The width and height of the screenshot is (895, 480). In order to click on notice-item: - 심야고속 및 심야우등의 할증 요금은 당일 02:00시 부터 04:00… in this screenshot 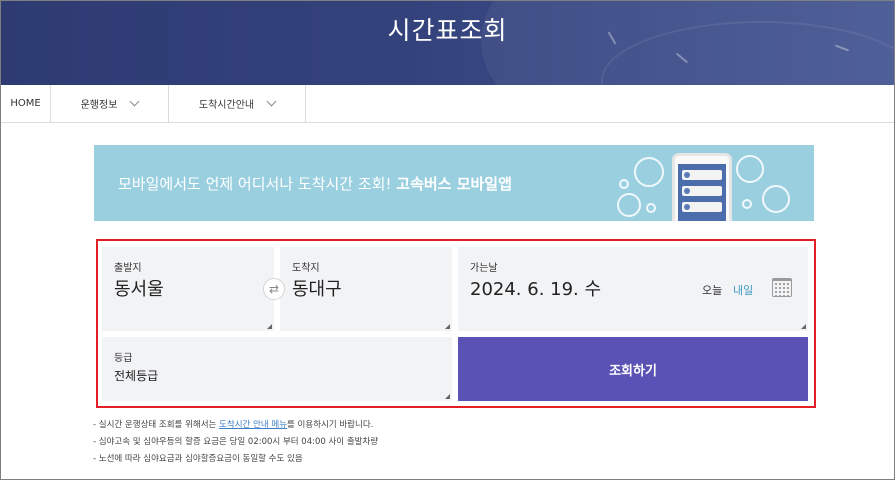, I will do `click(236, 442)`.